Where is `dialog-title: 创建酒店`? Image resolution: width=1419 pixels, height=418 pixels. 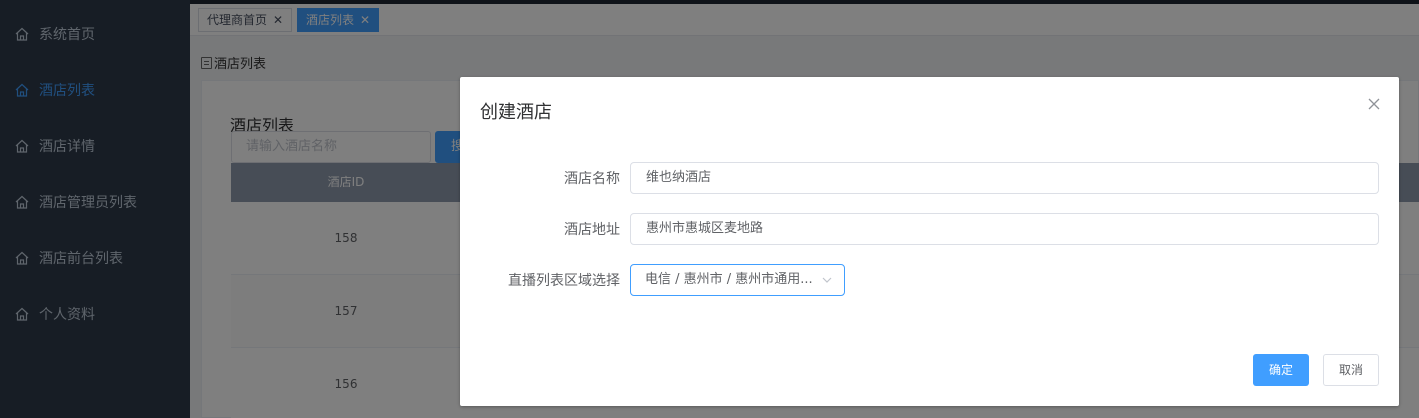 dialog-title: 创建酒店 is located at coordinates (516, 112).